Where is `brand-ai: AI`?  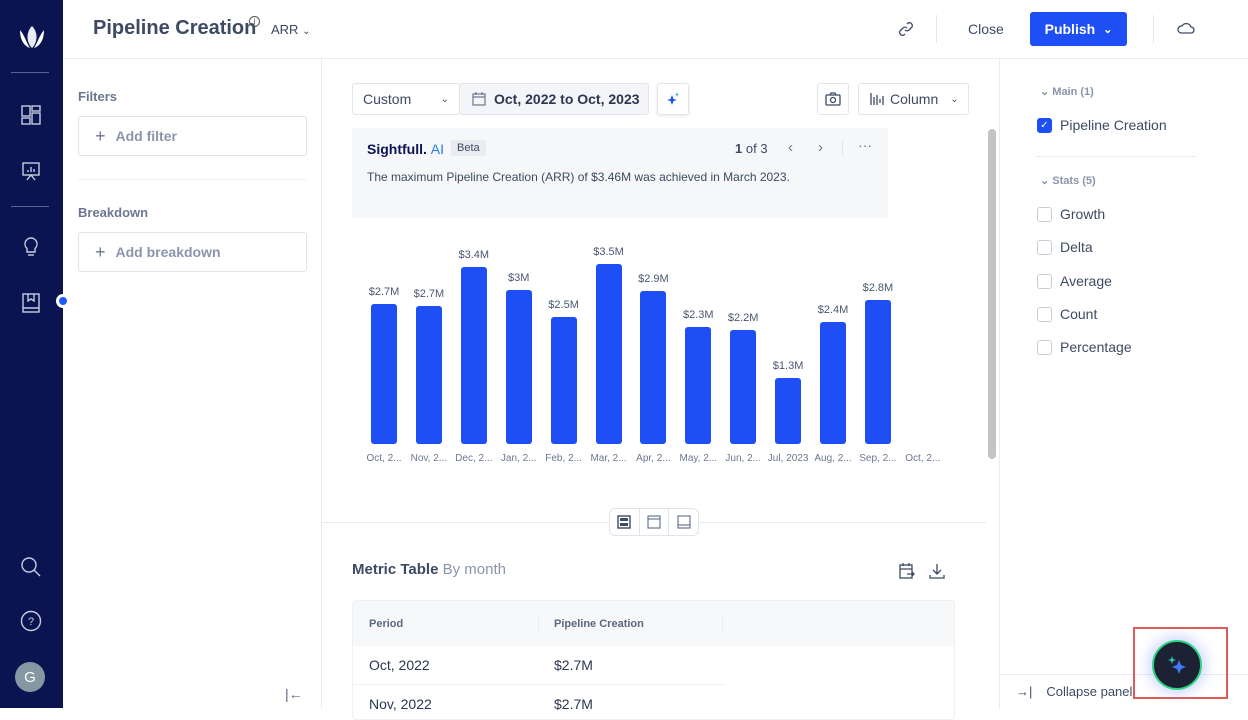
brand-ai: AI is located at coordinates (437, 149).